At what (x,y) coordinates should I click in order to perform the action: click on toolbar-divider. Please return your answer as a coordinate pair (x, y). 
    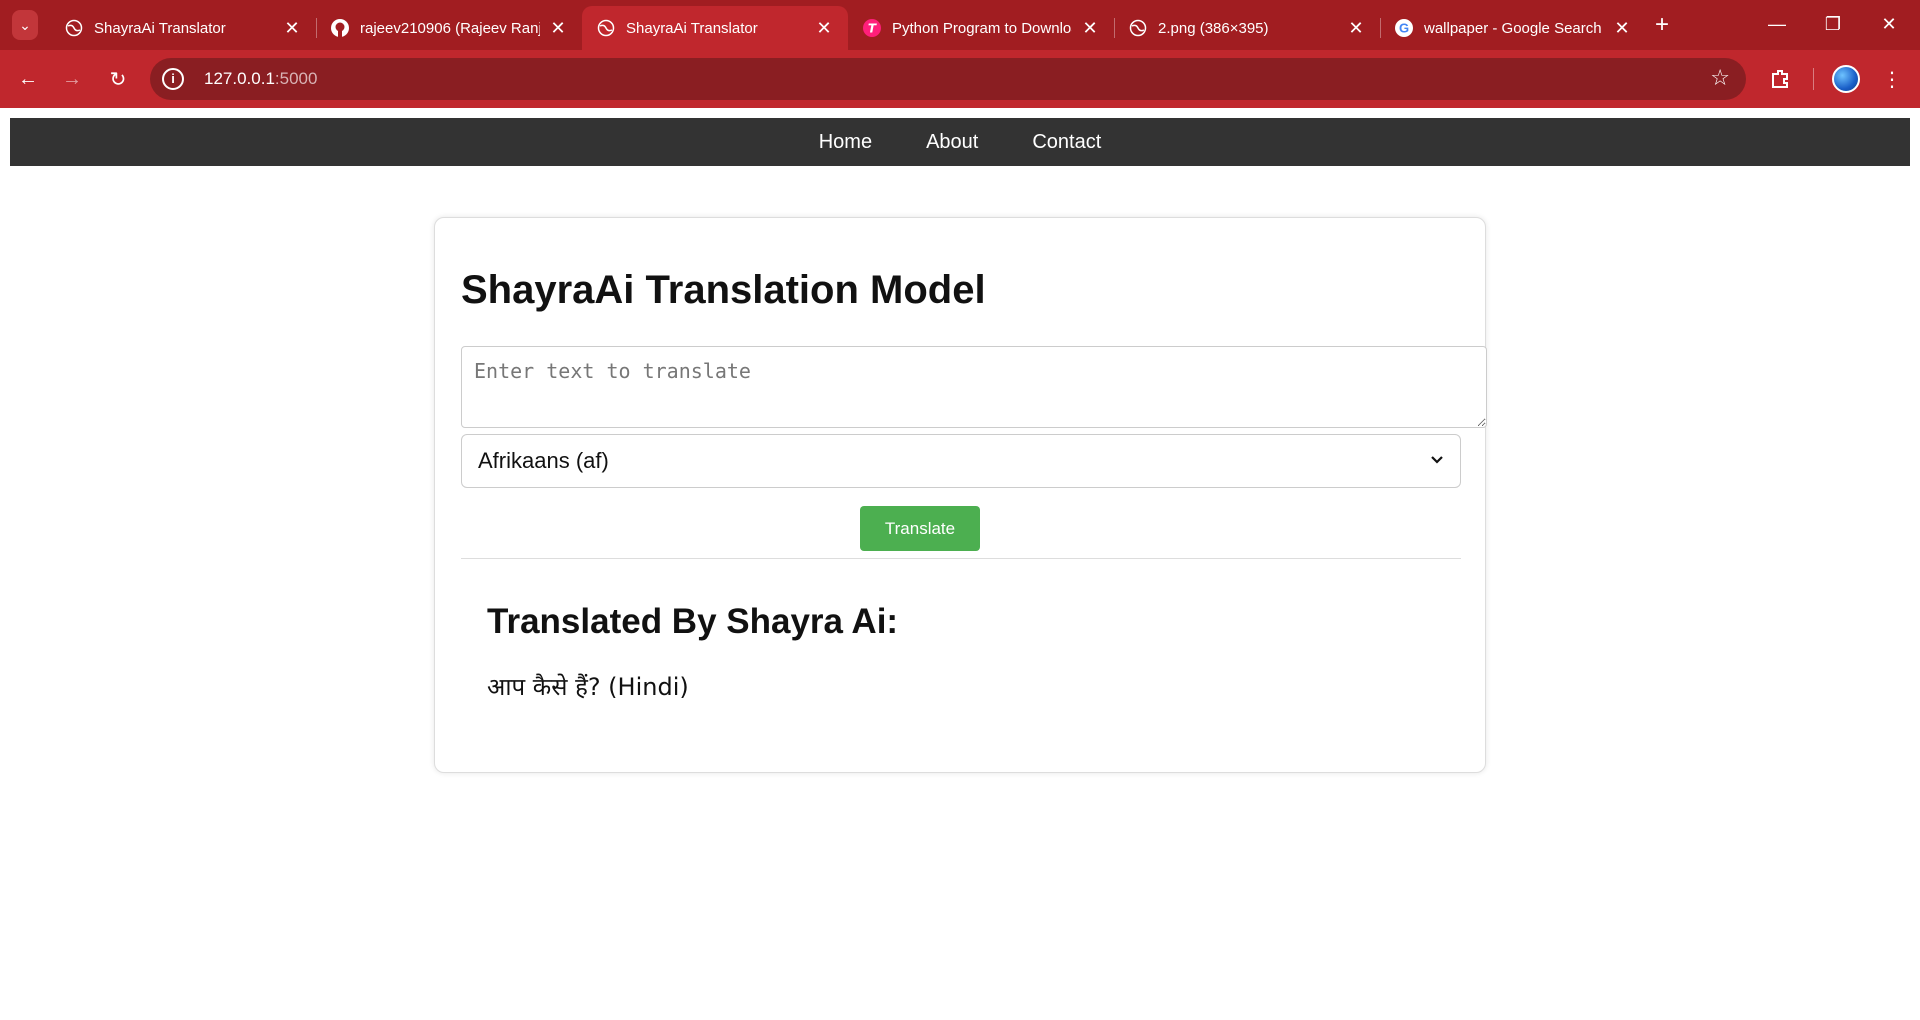
    Looking at the image, I should click on (1813, 79).